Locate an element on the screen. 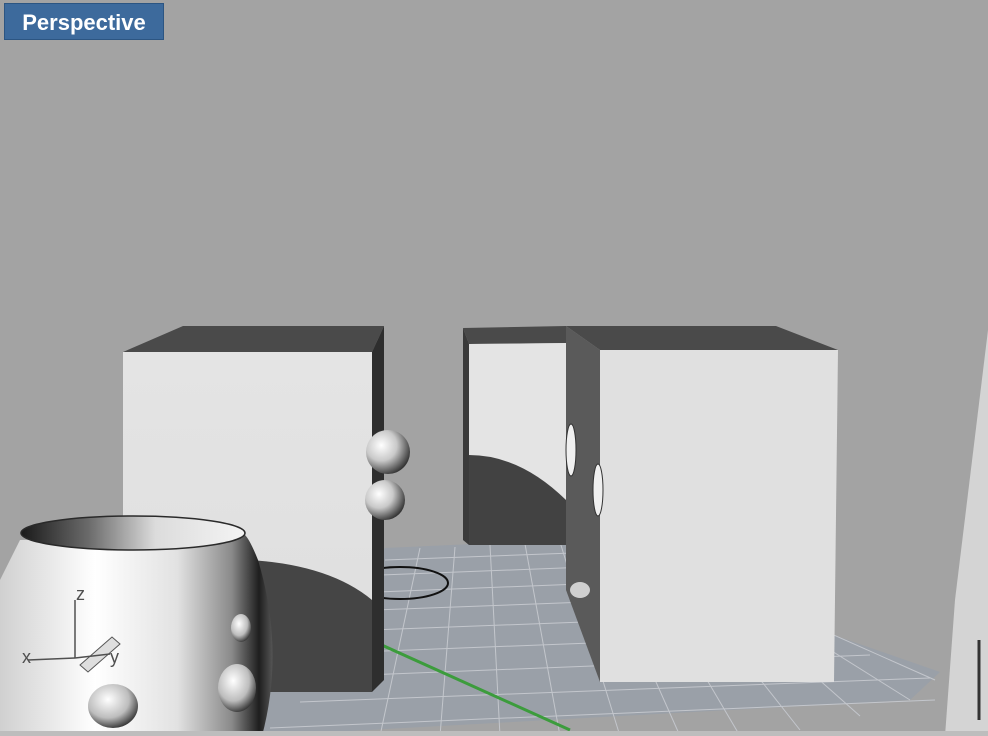  viewport-title-tab: Perspective is located at coordinates (84, 21).